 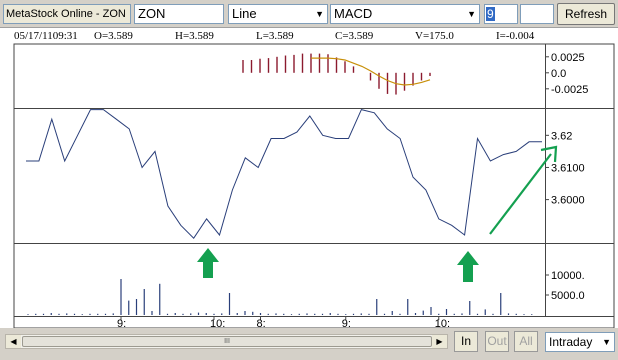 What do you see at coordinates (558, 74) in the screenshot?
I see `macd-tick-label: 0.0` at bounding box center [558, 74].